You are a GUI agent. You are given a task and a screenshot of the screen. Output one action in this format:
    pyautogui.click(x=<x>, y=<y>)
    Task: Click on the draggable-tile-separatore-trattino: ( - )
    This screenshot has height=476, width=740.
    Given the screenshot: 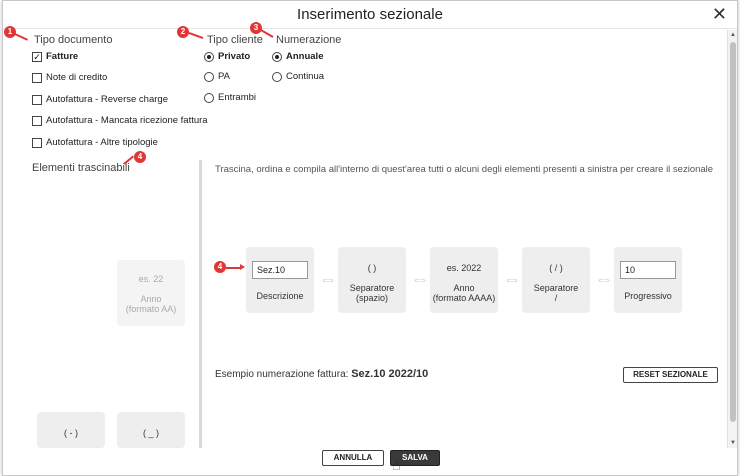 What is the action you would take?
    pyautogui.click(x=71, y=430)
    